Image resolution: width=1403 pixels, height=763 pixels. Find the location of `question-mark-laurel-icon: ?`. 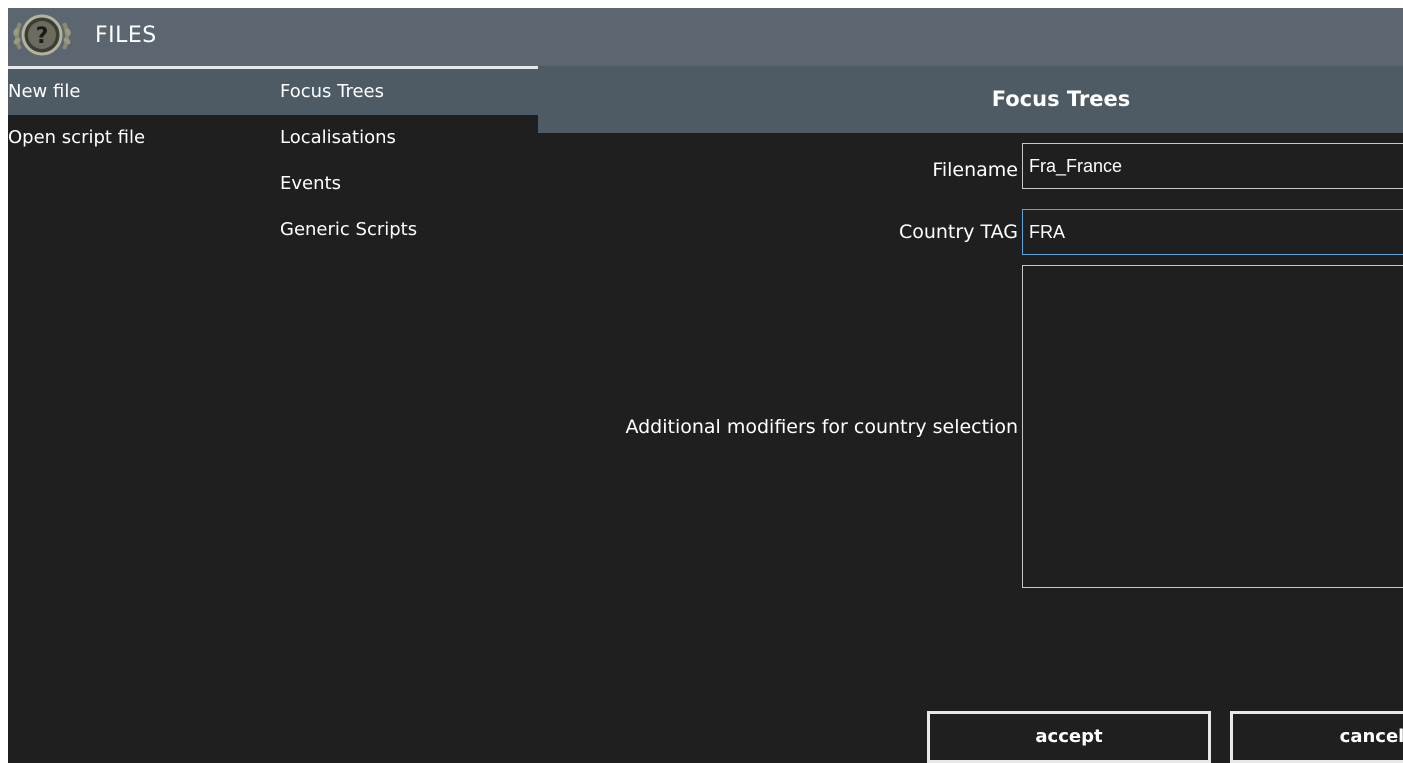

question-mark-laurel-icon: ? is located at coordinates (42, 36).